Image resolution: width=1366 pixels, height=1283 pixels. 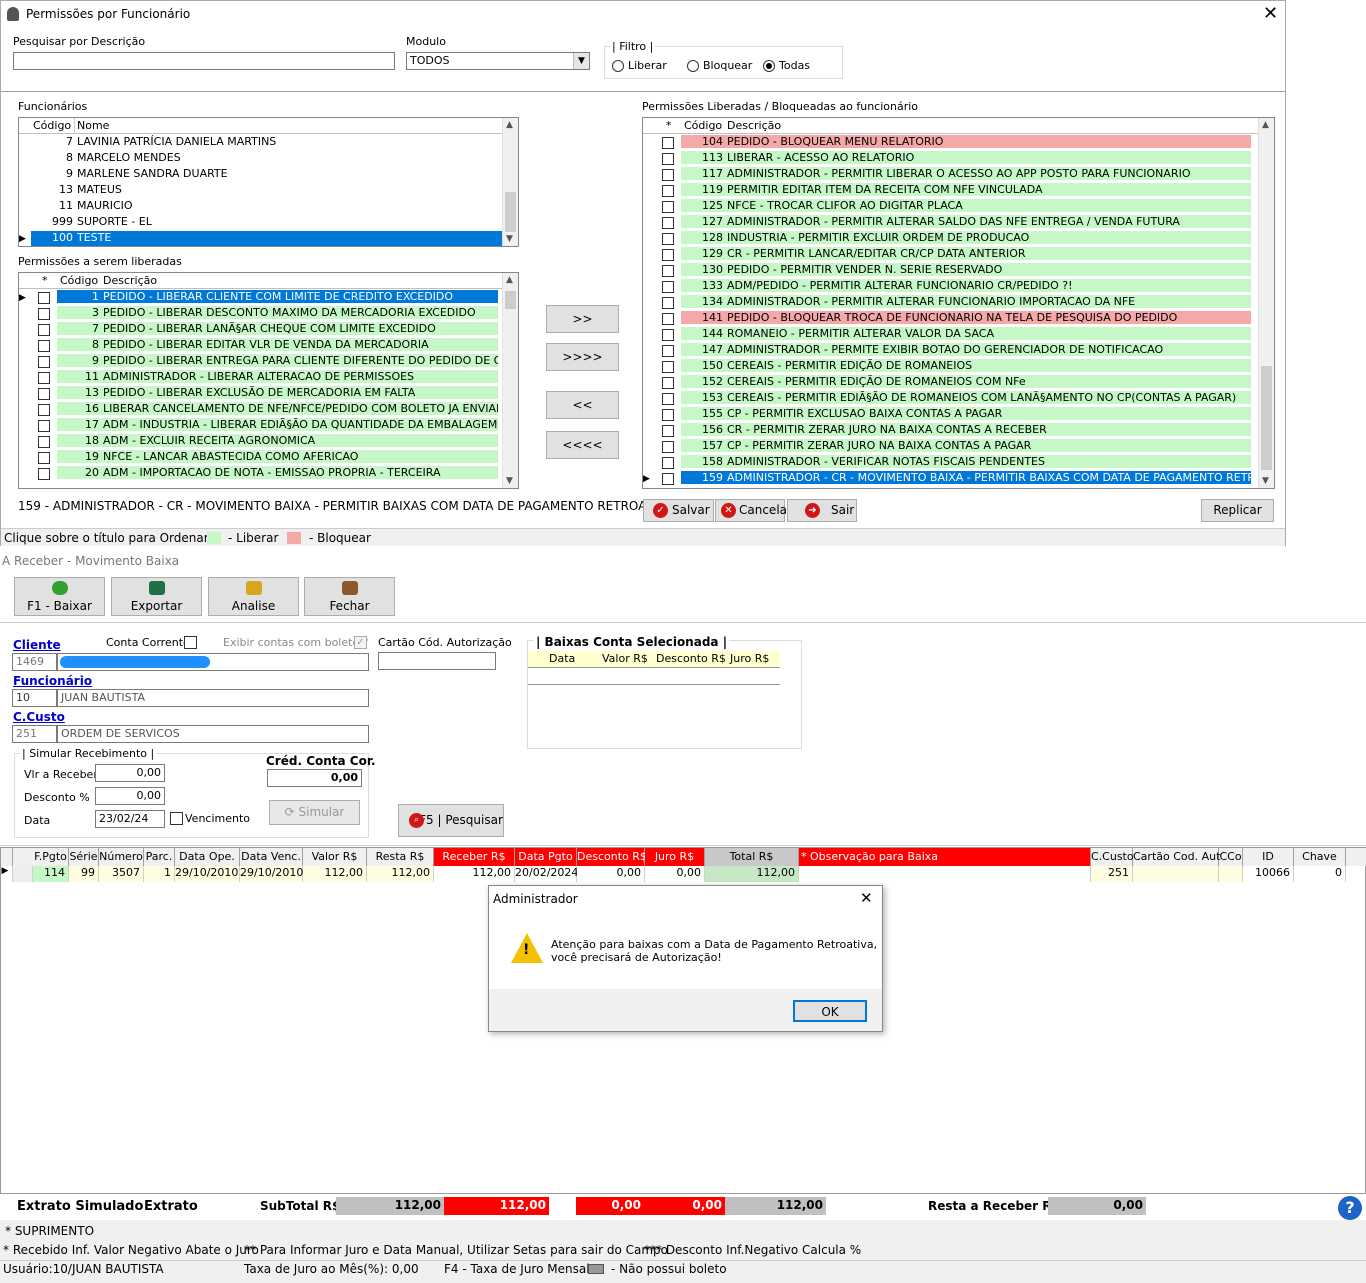 I want to click on cell-8: 112,00, so click(x=474, y=874).